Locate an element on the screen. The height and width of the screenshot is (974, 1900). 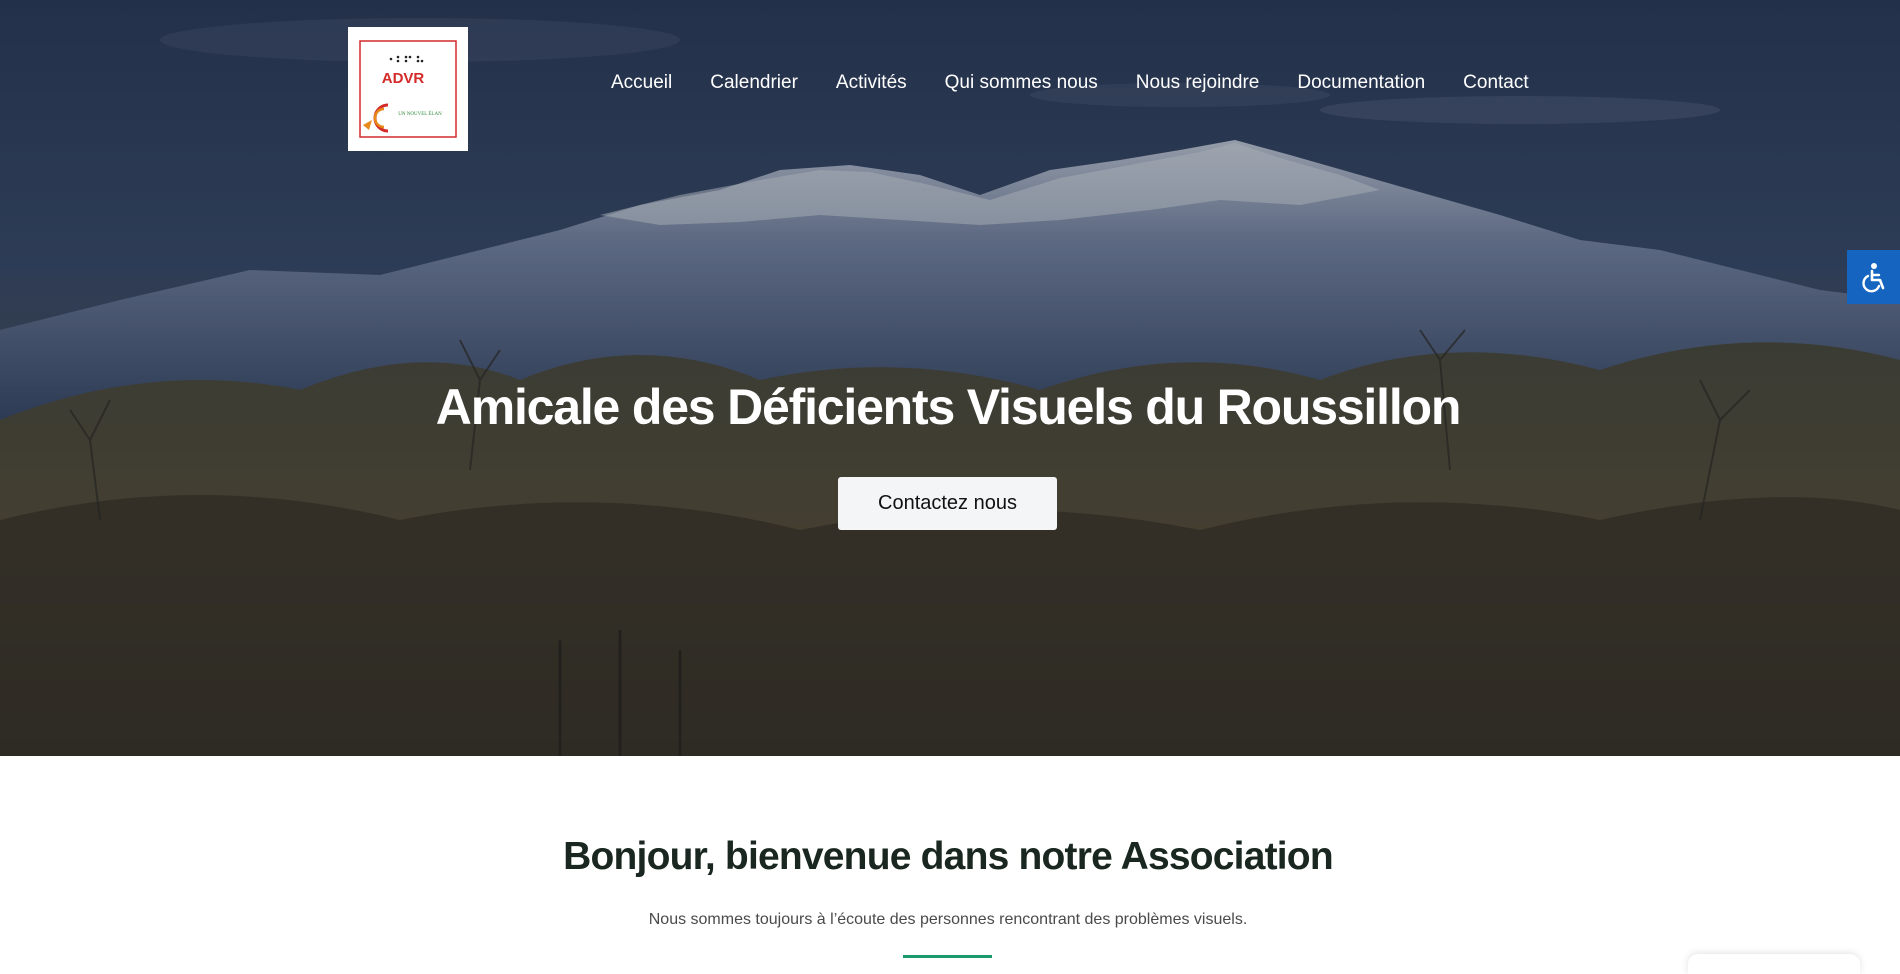
nav-item-documentation: Documentation is located at coordinates (1361, 83).